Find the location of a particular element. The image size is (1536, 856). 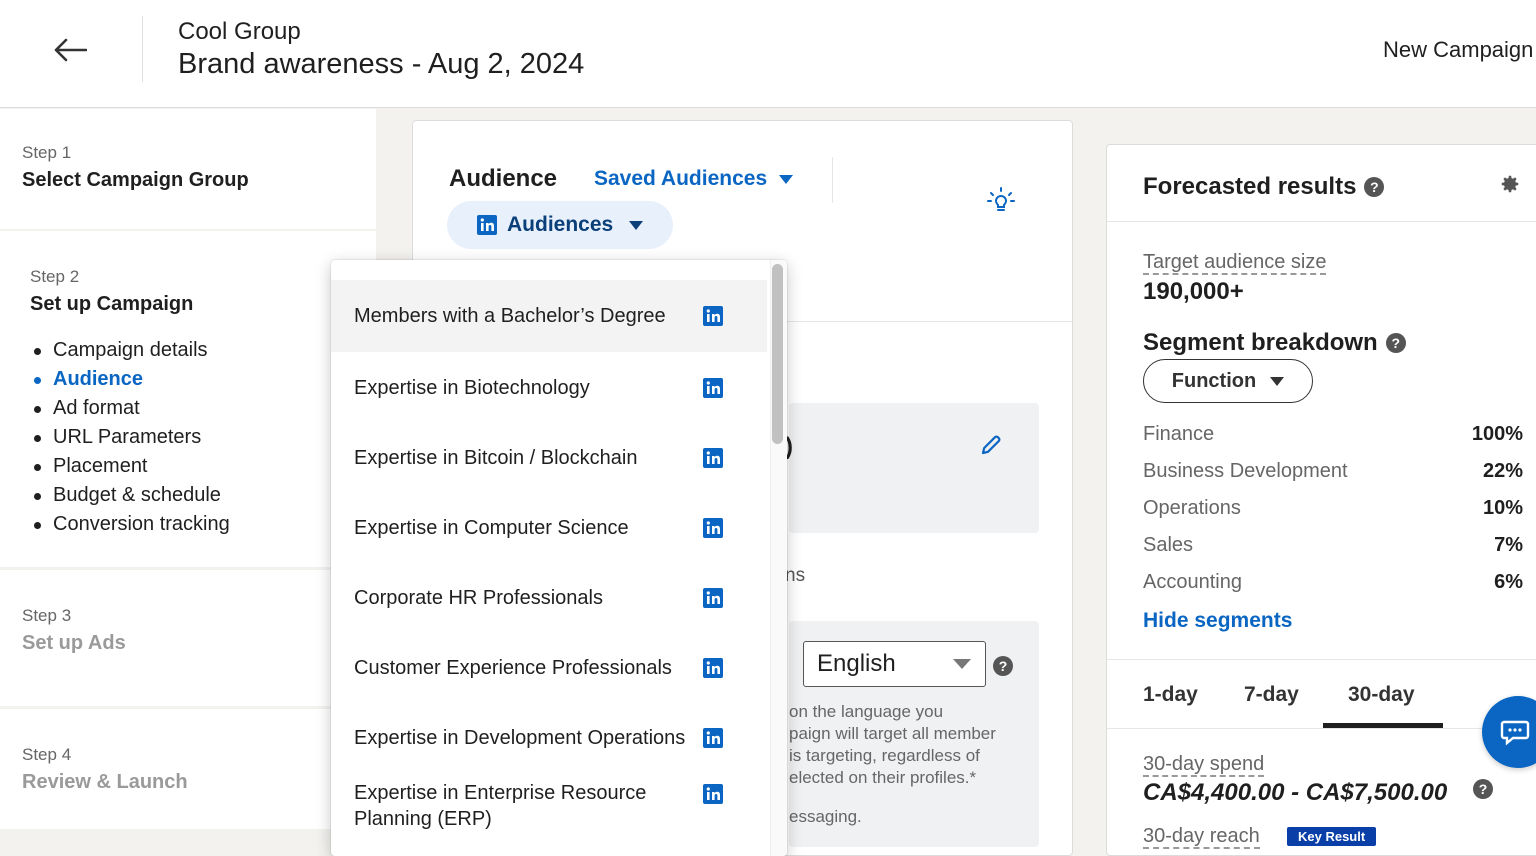

substep-url-parameters: URL Parameters is located at coordinates (203, 437).